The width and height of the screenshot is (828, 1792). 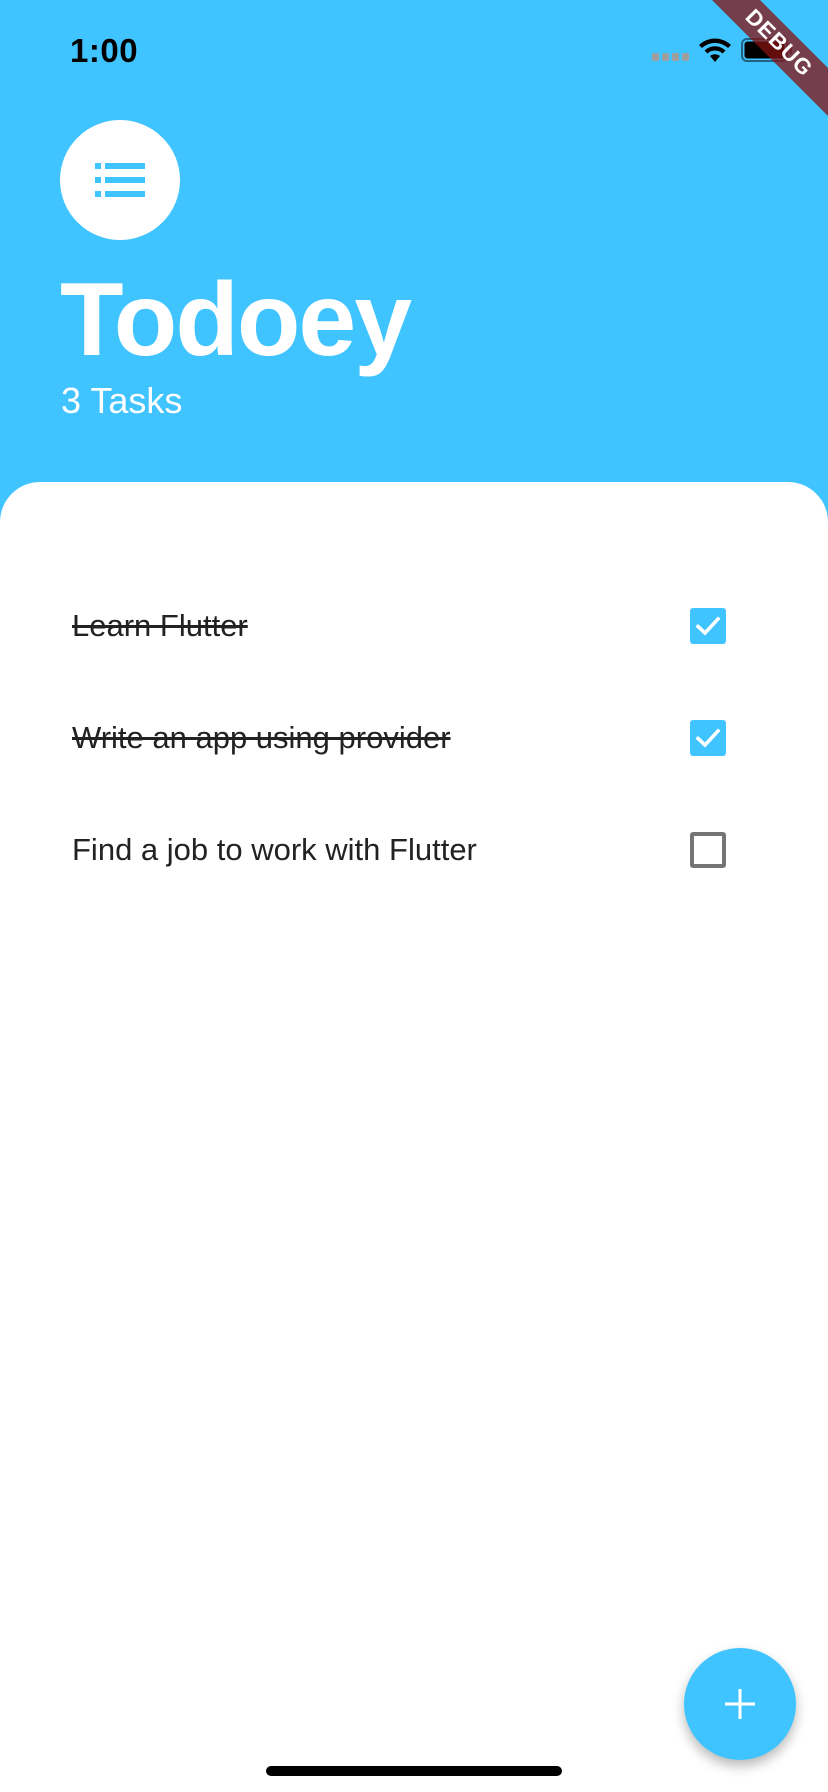 I want to click on task-label: Learn Flutter, so click(x=160, y=626).